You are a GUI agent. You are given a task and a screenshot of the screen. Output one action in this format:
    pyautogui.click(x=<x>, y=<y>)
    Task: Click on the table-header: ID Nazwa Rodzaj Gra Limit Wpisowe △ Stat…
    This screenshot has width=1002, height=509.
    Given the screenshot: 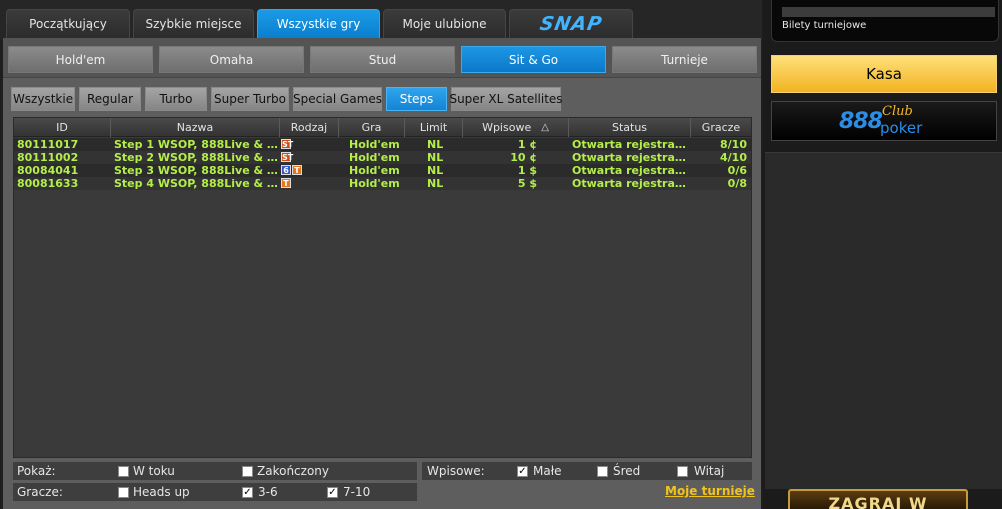 What is the action you would take?
    pyautogui.click(x=382, y=127)
    